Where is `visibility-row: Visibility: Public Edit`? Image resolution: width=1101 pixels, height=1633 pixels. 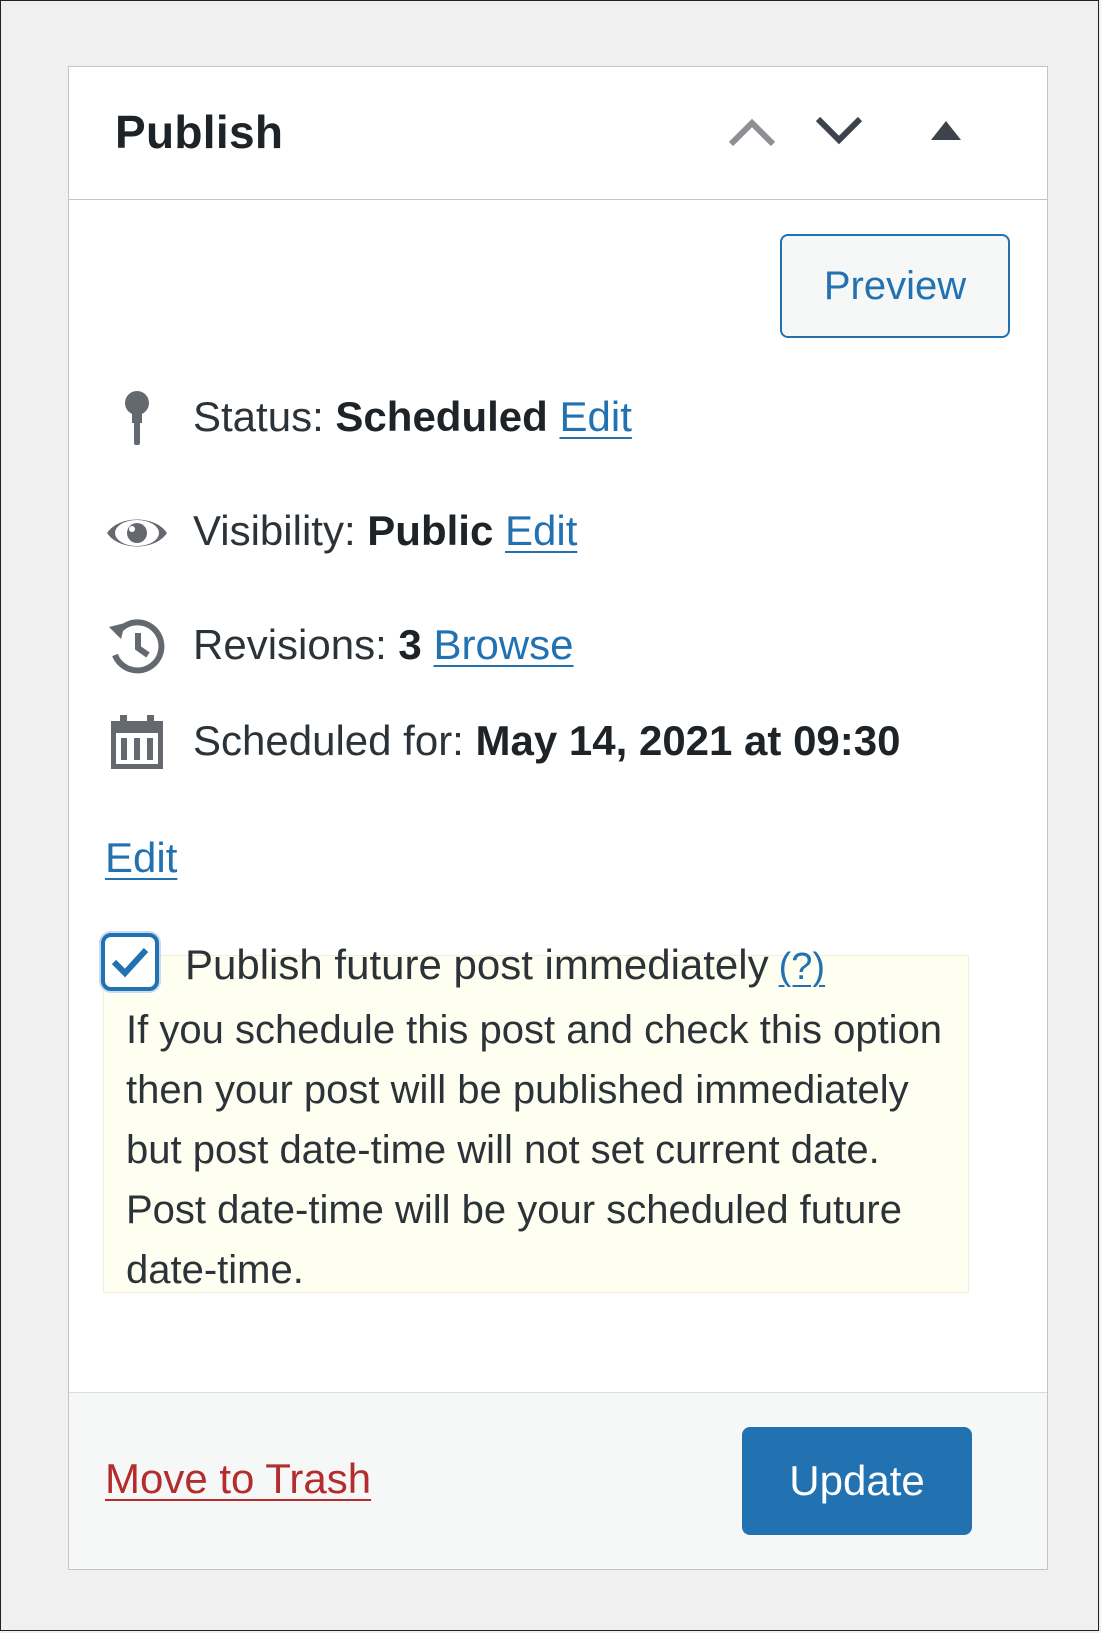
visibility-row: Visibility: Public Edit is located at coordinates (561, 533).